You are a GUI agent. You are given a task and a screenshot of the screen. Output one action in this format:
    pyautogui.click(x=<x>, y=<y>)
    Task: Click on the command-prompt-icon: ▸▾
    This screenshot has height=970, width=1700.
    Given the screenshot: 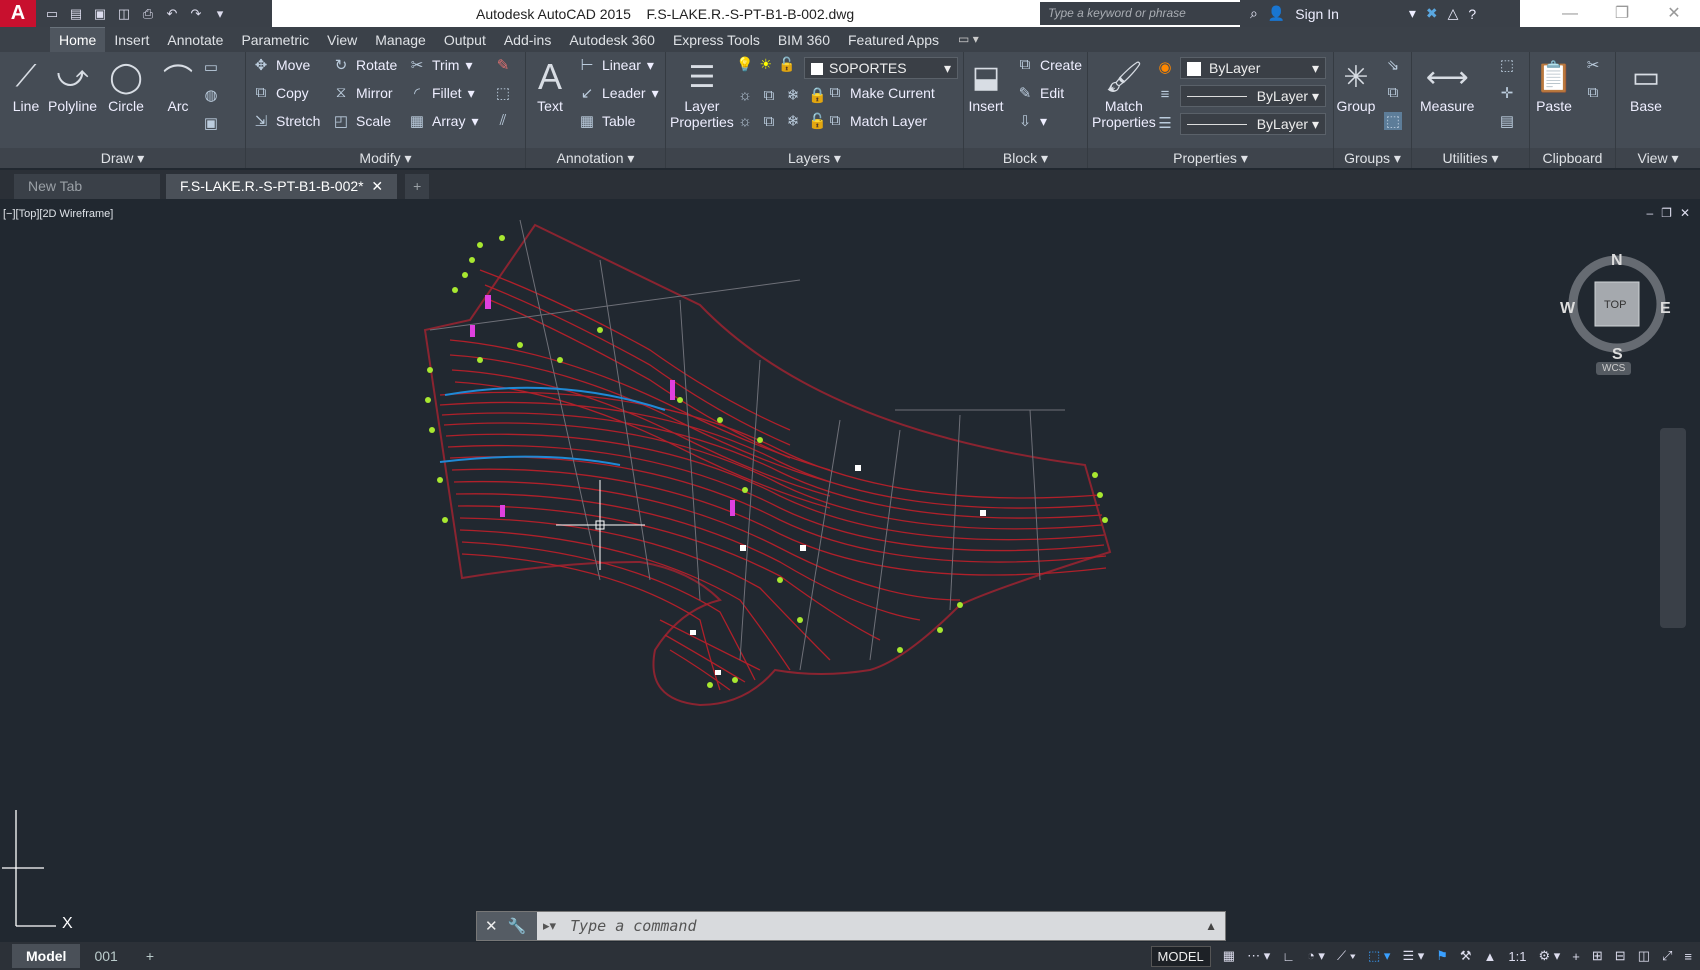 What is the action you would take?
    pyautogui.click(x=546, y=926)
    